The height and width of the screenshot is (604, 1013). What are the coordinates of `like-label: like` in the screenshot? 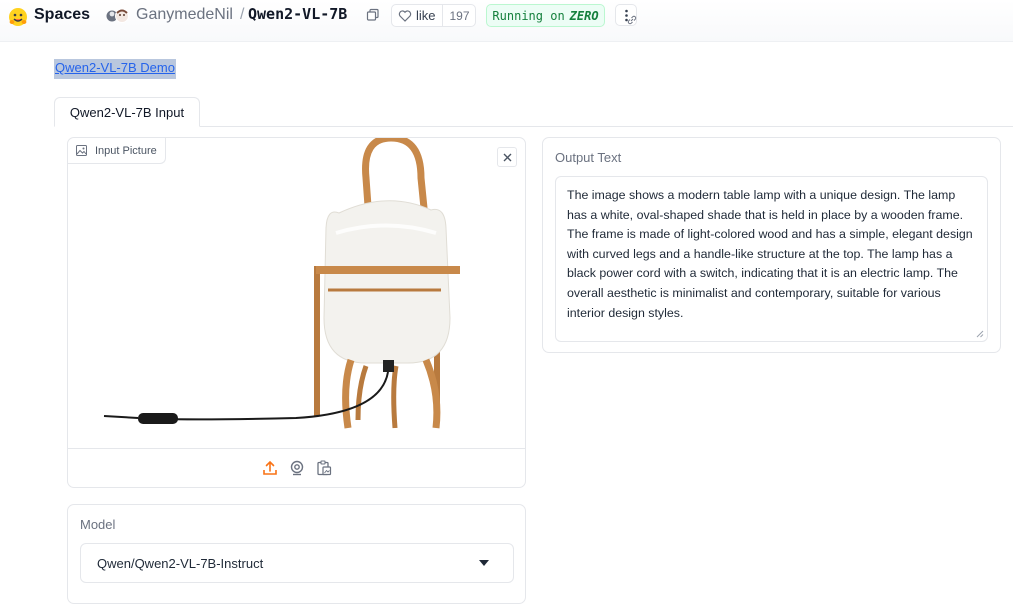 It's located at (426, 15).